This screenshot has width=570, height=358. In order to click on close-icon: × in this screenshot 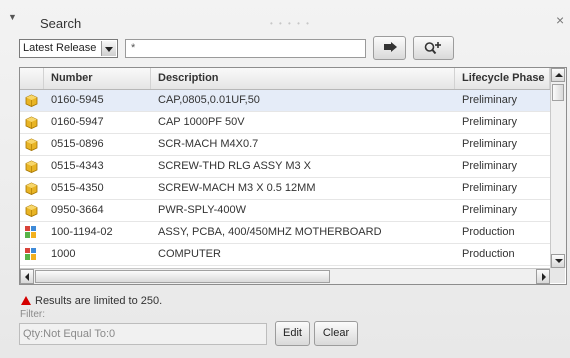, I will do `click(560, 20)`.